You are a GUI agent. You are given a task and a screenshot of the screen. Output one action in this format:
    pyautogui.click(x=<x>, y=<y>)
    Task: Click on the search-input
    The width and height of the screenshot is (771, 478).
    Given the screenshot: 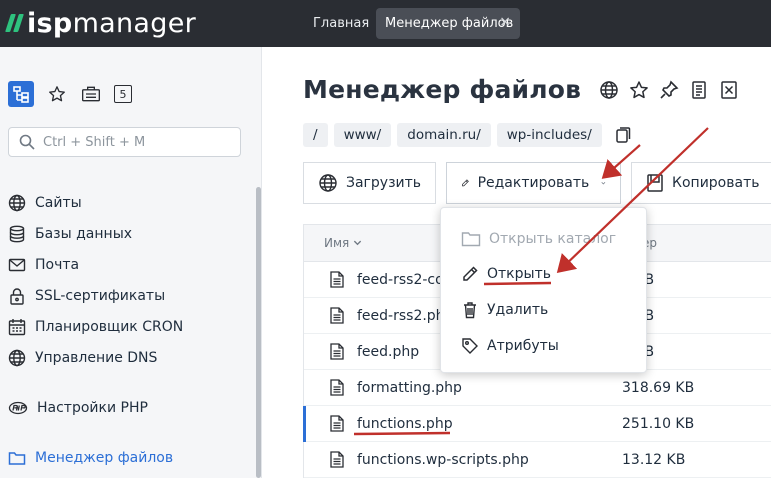 What is the action you would take?
    pyautogui.click(x=133, y=142)
    